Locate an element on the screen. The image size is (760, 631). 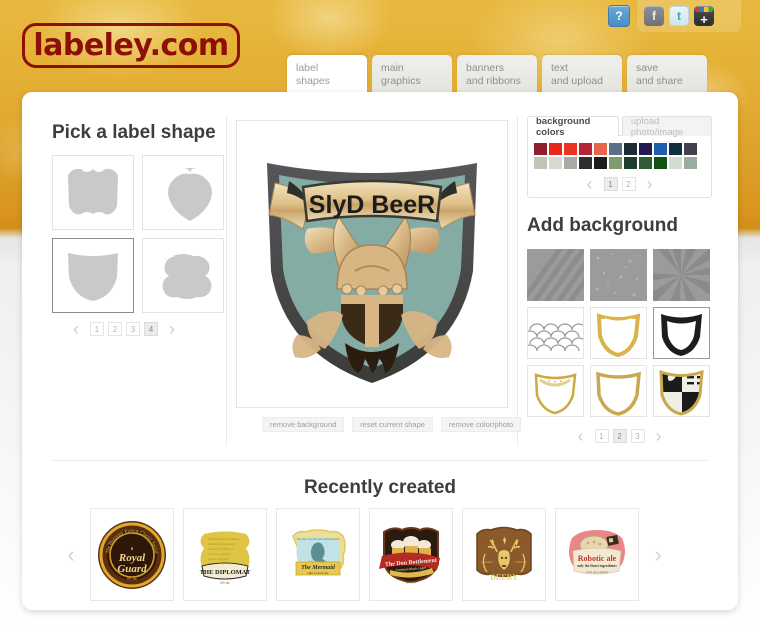
bg-thumb-diagonal-stripes is located at coordinates (555, 275).